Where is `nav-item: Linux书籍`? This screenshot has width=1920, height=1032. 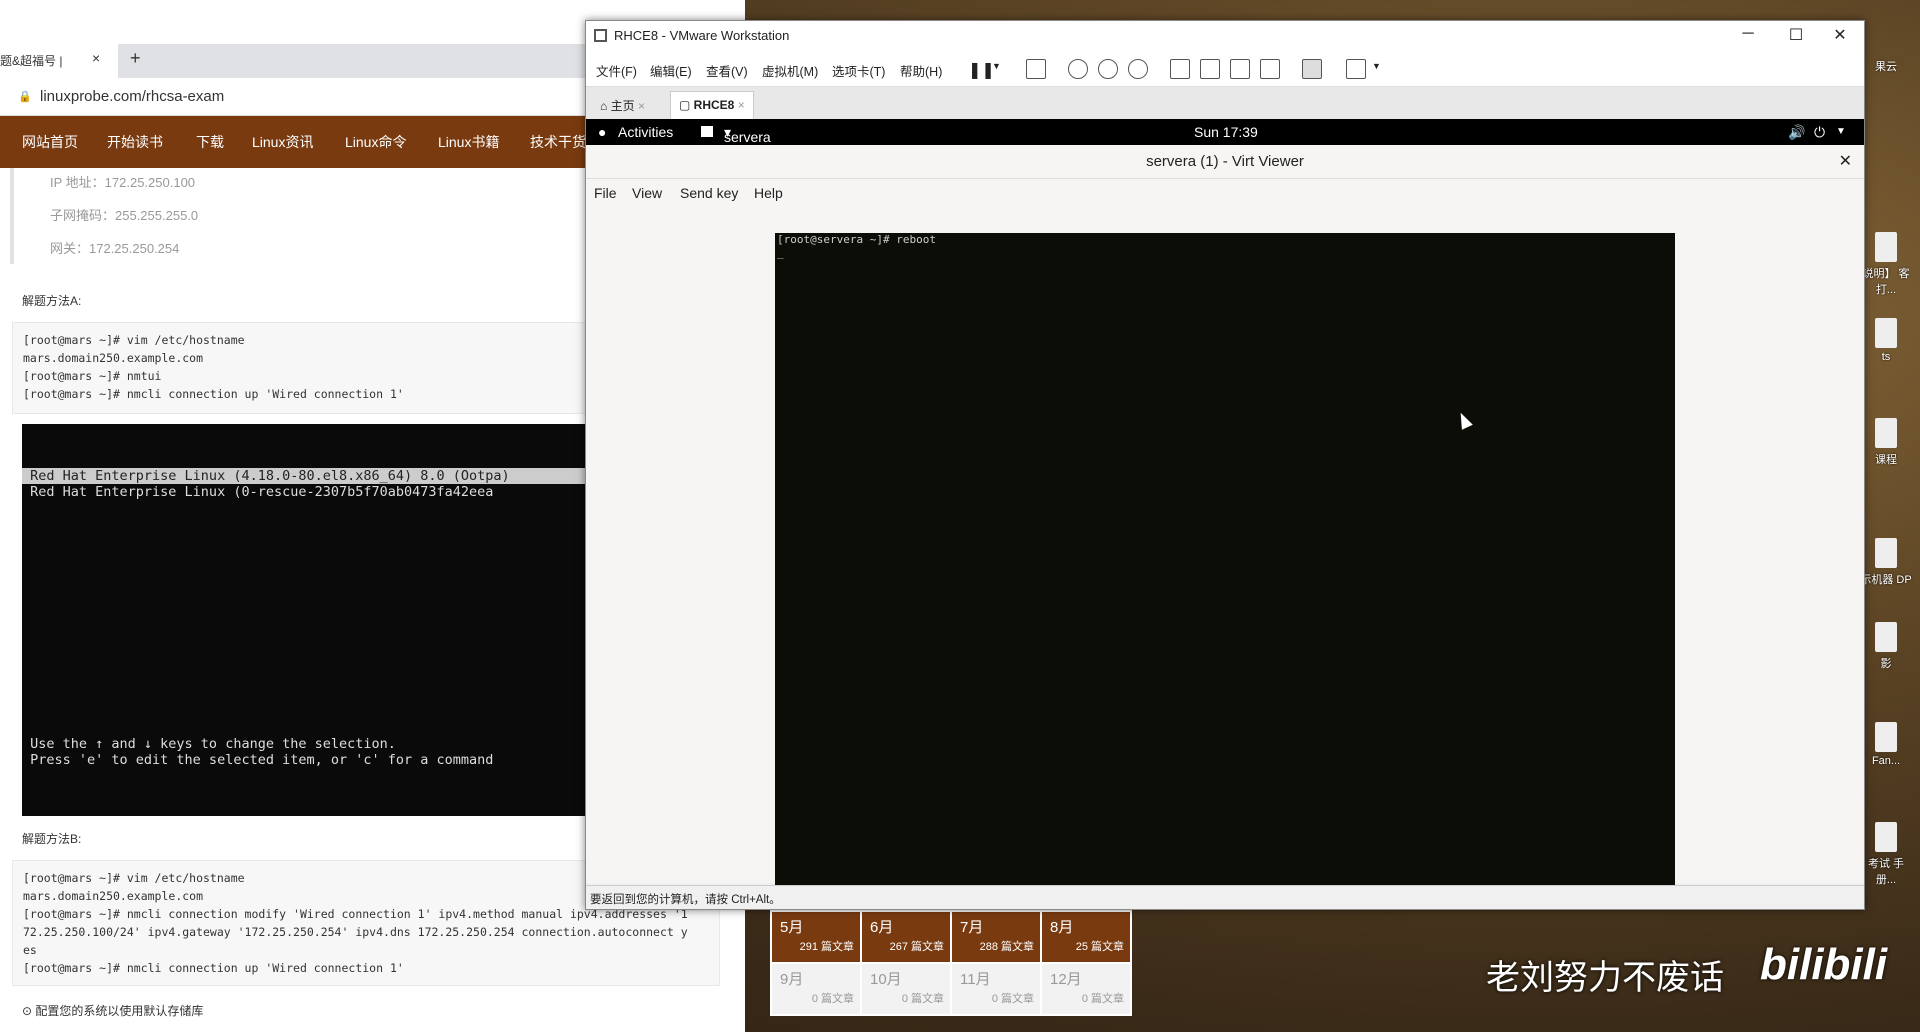
nav-item: Linux书籍 is located at coordinates (468, 142).